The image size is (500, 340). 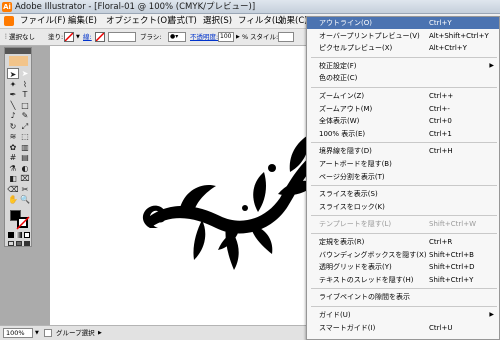 What do you see at coordinates (25, 94) in the screenshot?
I see `type-tool-icon: T` at bounding box center [25, 94].